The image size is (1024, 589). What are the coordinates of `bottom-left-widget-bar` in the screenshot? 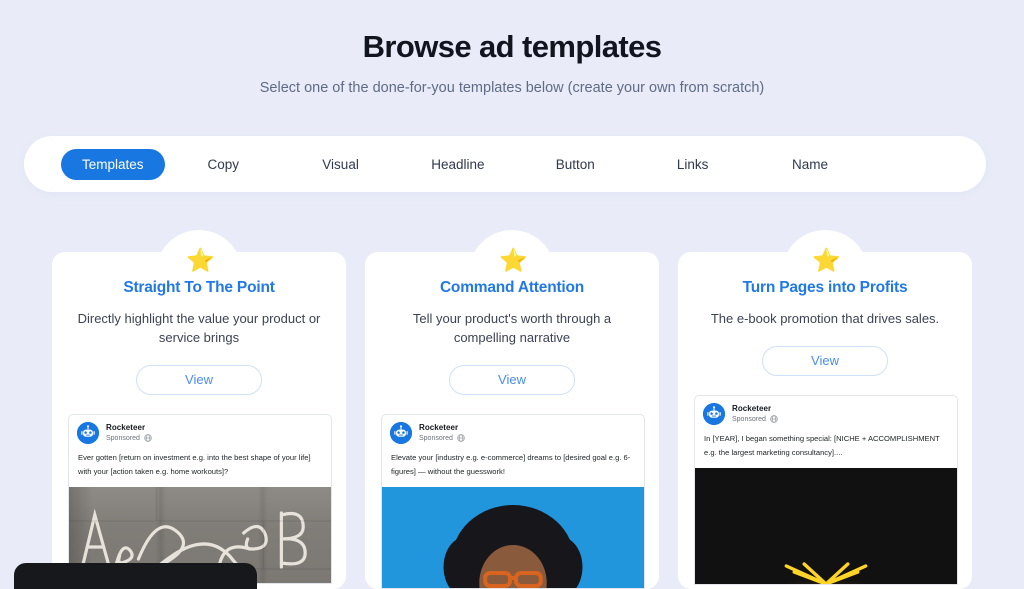 It's located at (135, 576).